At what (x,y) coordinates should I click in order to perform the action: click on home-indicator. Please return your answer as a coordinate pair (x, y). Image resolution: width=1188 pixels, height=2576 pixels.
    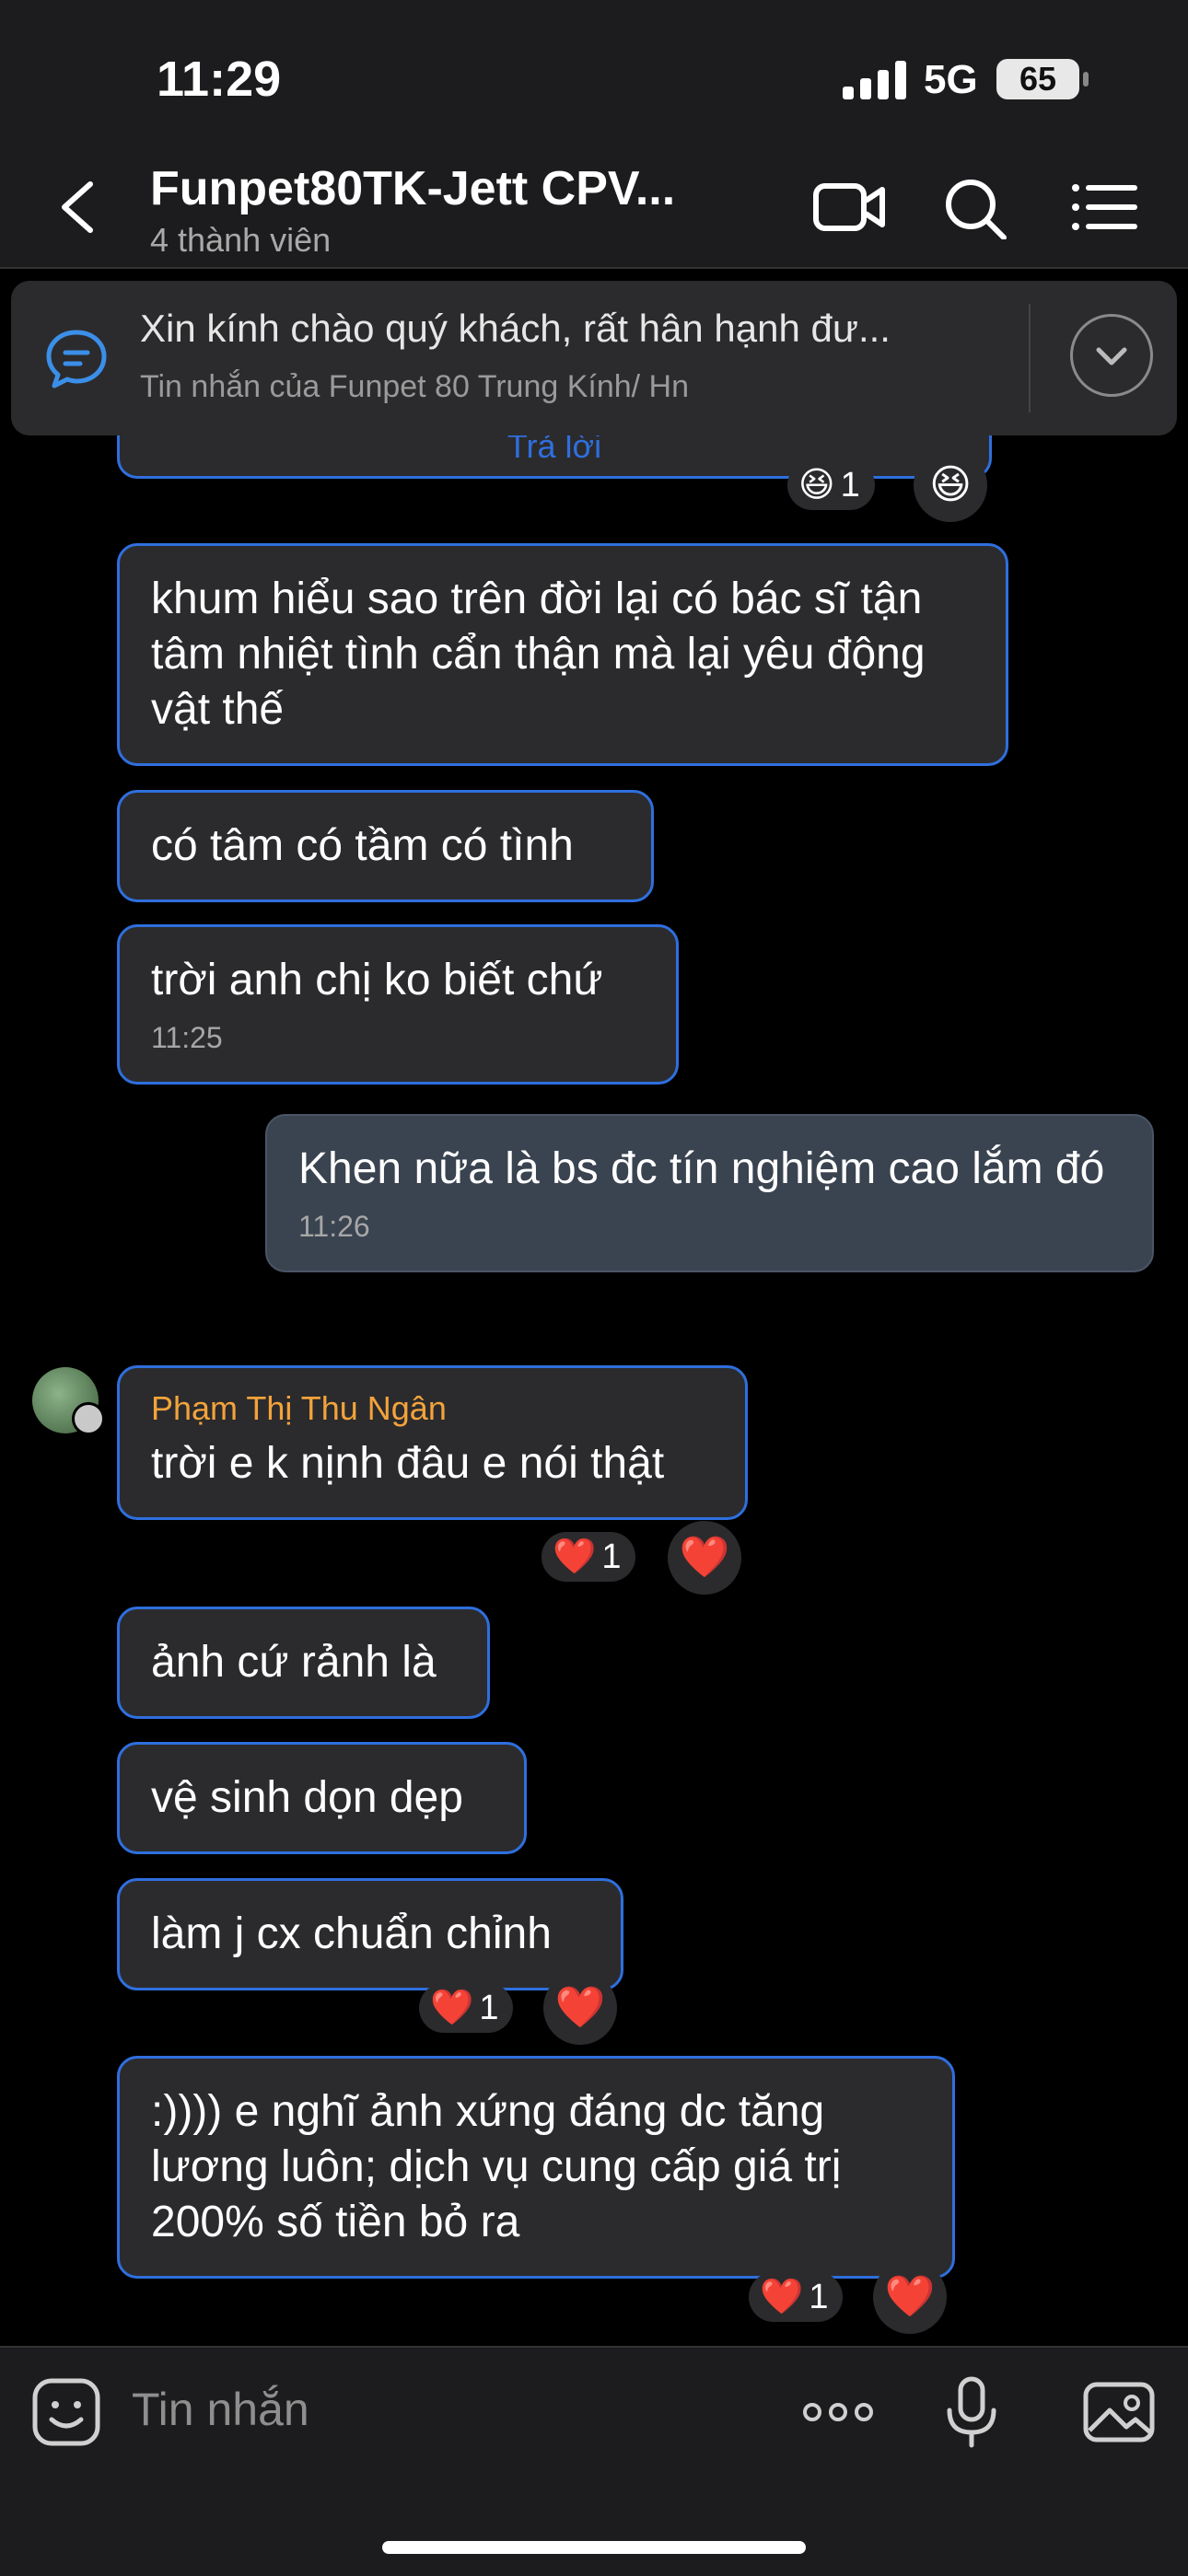
    Looking at the image, I should click on (594, 2547).